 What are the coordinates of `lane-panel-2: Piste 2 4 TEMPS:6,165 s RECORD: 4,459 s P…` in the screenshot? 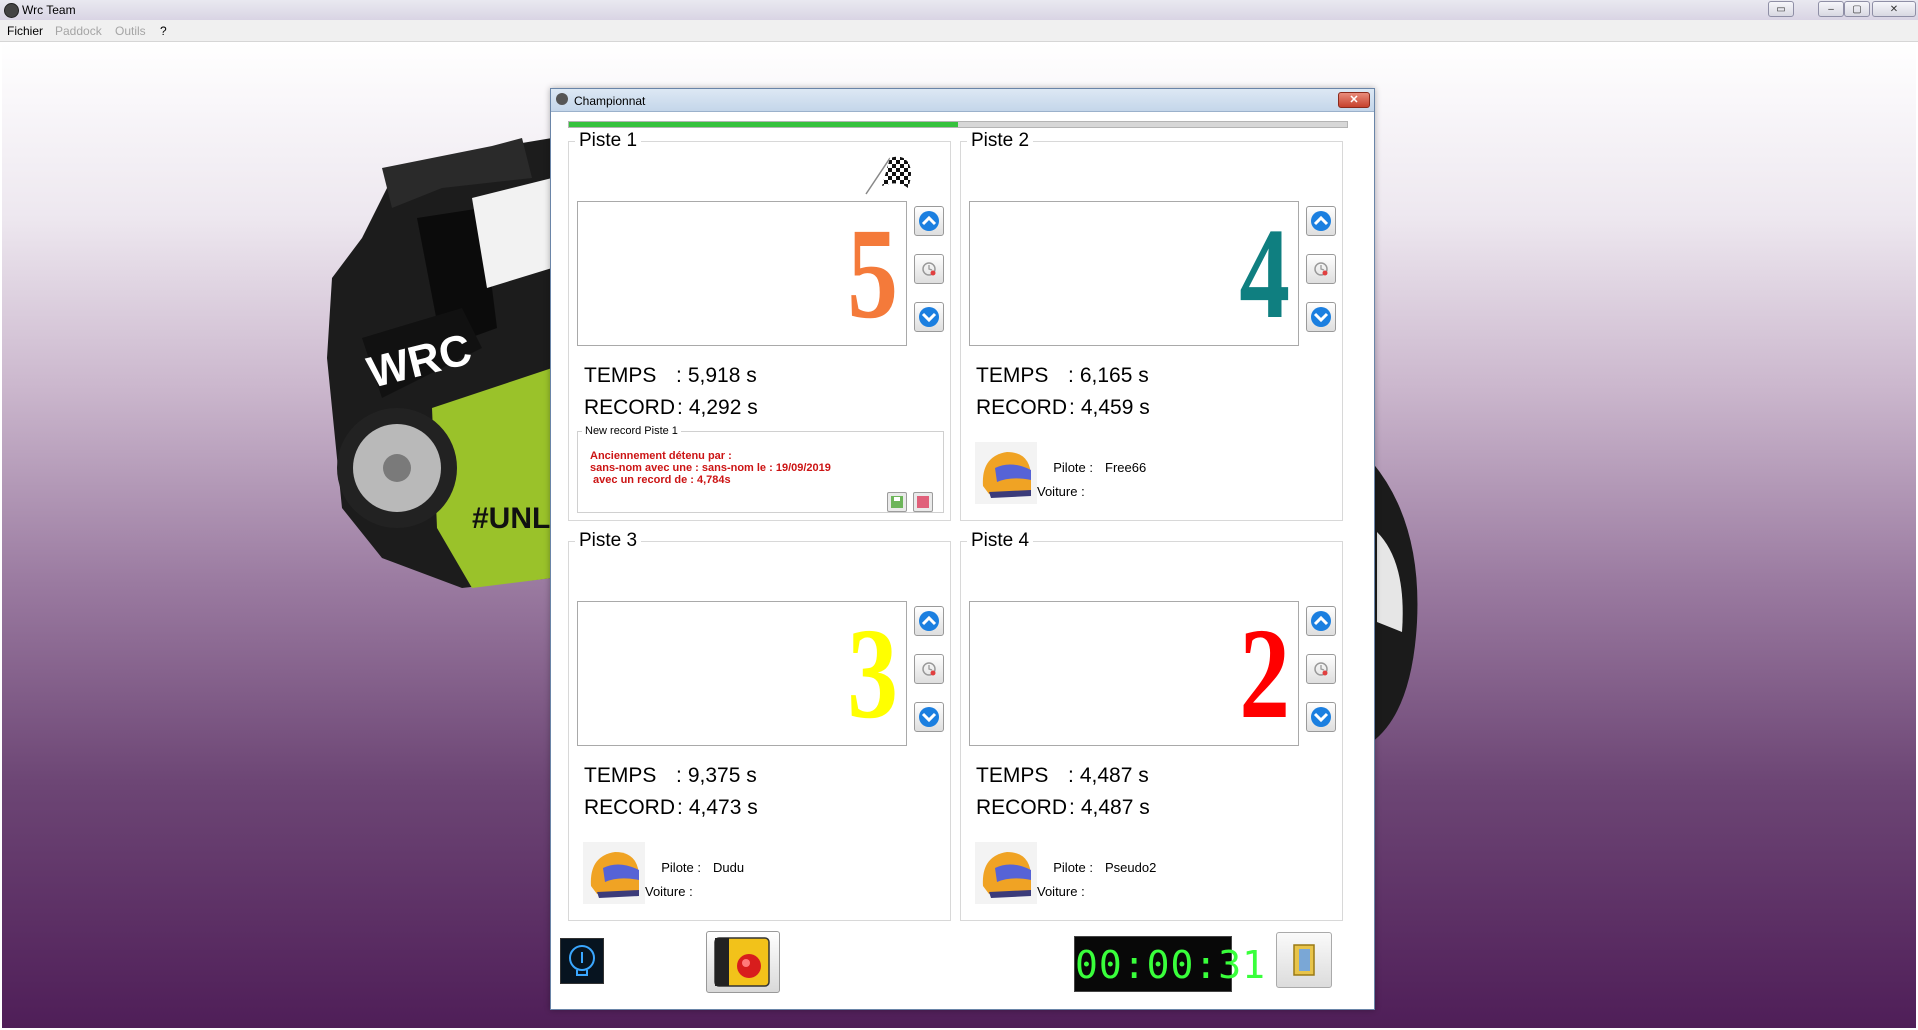 It's located at (1151, 325).